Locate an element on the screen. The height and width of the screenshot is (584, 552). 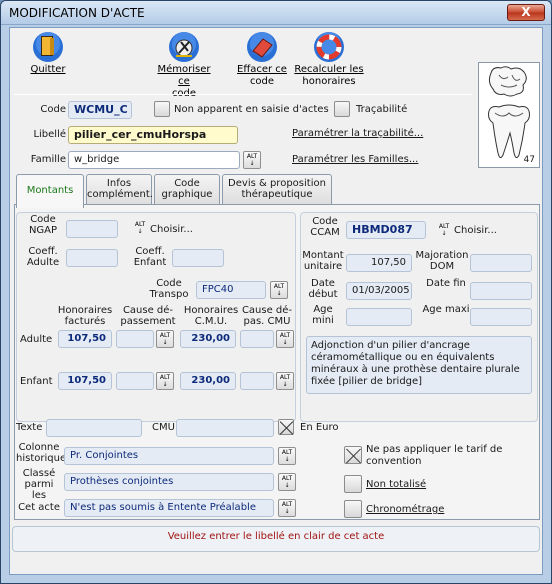
transpo-alt-button: ALT ↓ is located at coordinates (279, 290).